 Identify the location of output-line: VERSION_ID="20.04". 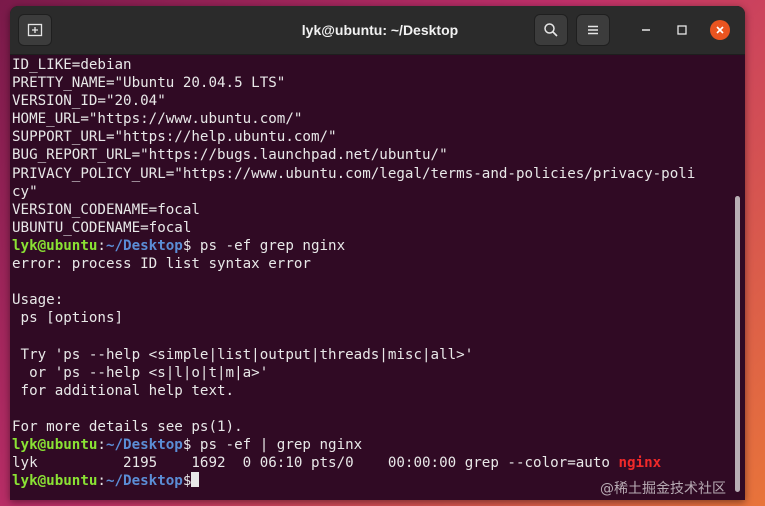
(89, 101).